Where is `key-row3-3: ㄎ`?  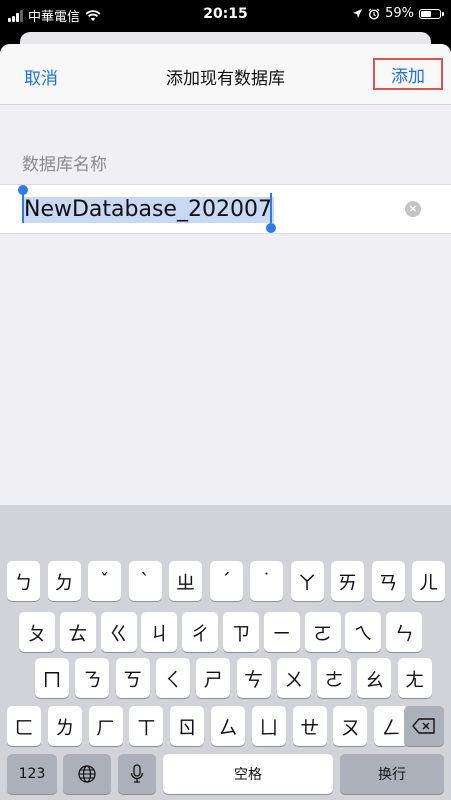
key-row3-3: ㄎ is located at coordinates (132, 678).